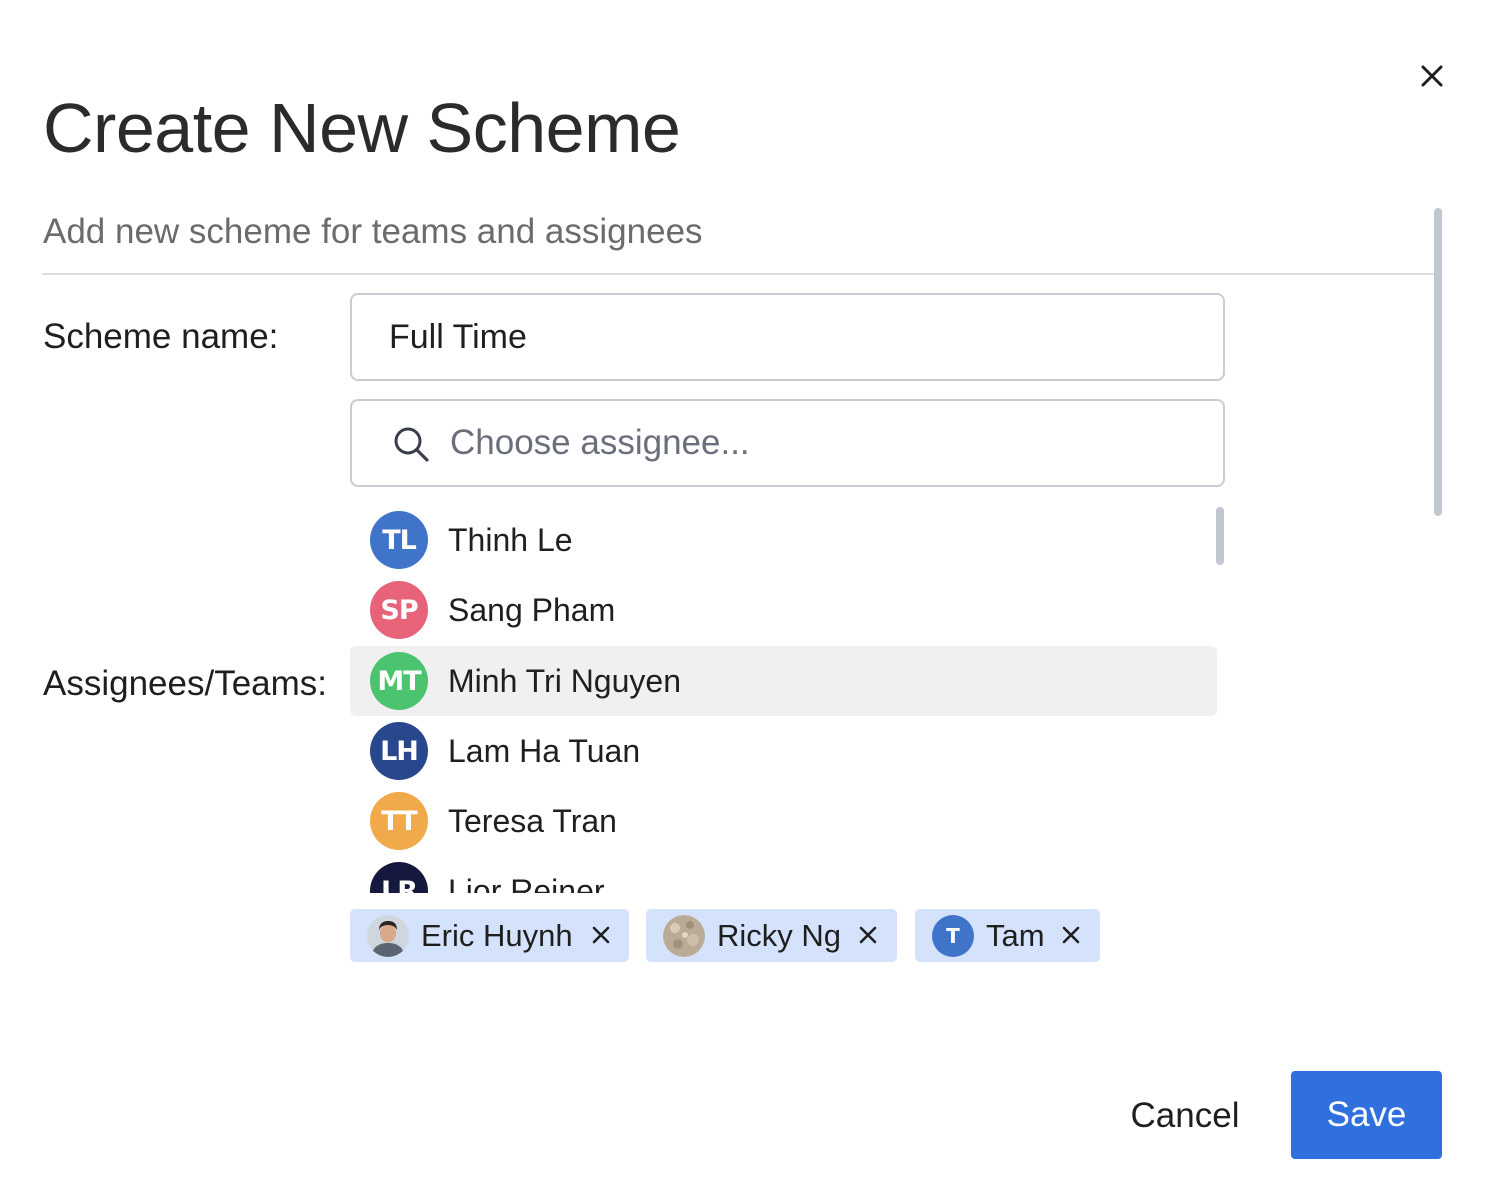 The height and width of the screenshot is (1196, 1492). I want to click on avatar: TT, so click(399, 821).